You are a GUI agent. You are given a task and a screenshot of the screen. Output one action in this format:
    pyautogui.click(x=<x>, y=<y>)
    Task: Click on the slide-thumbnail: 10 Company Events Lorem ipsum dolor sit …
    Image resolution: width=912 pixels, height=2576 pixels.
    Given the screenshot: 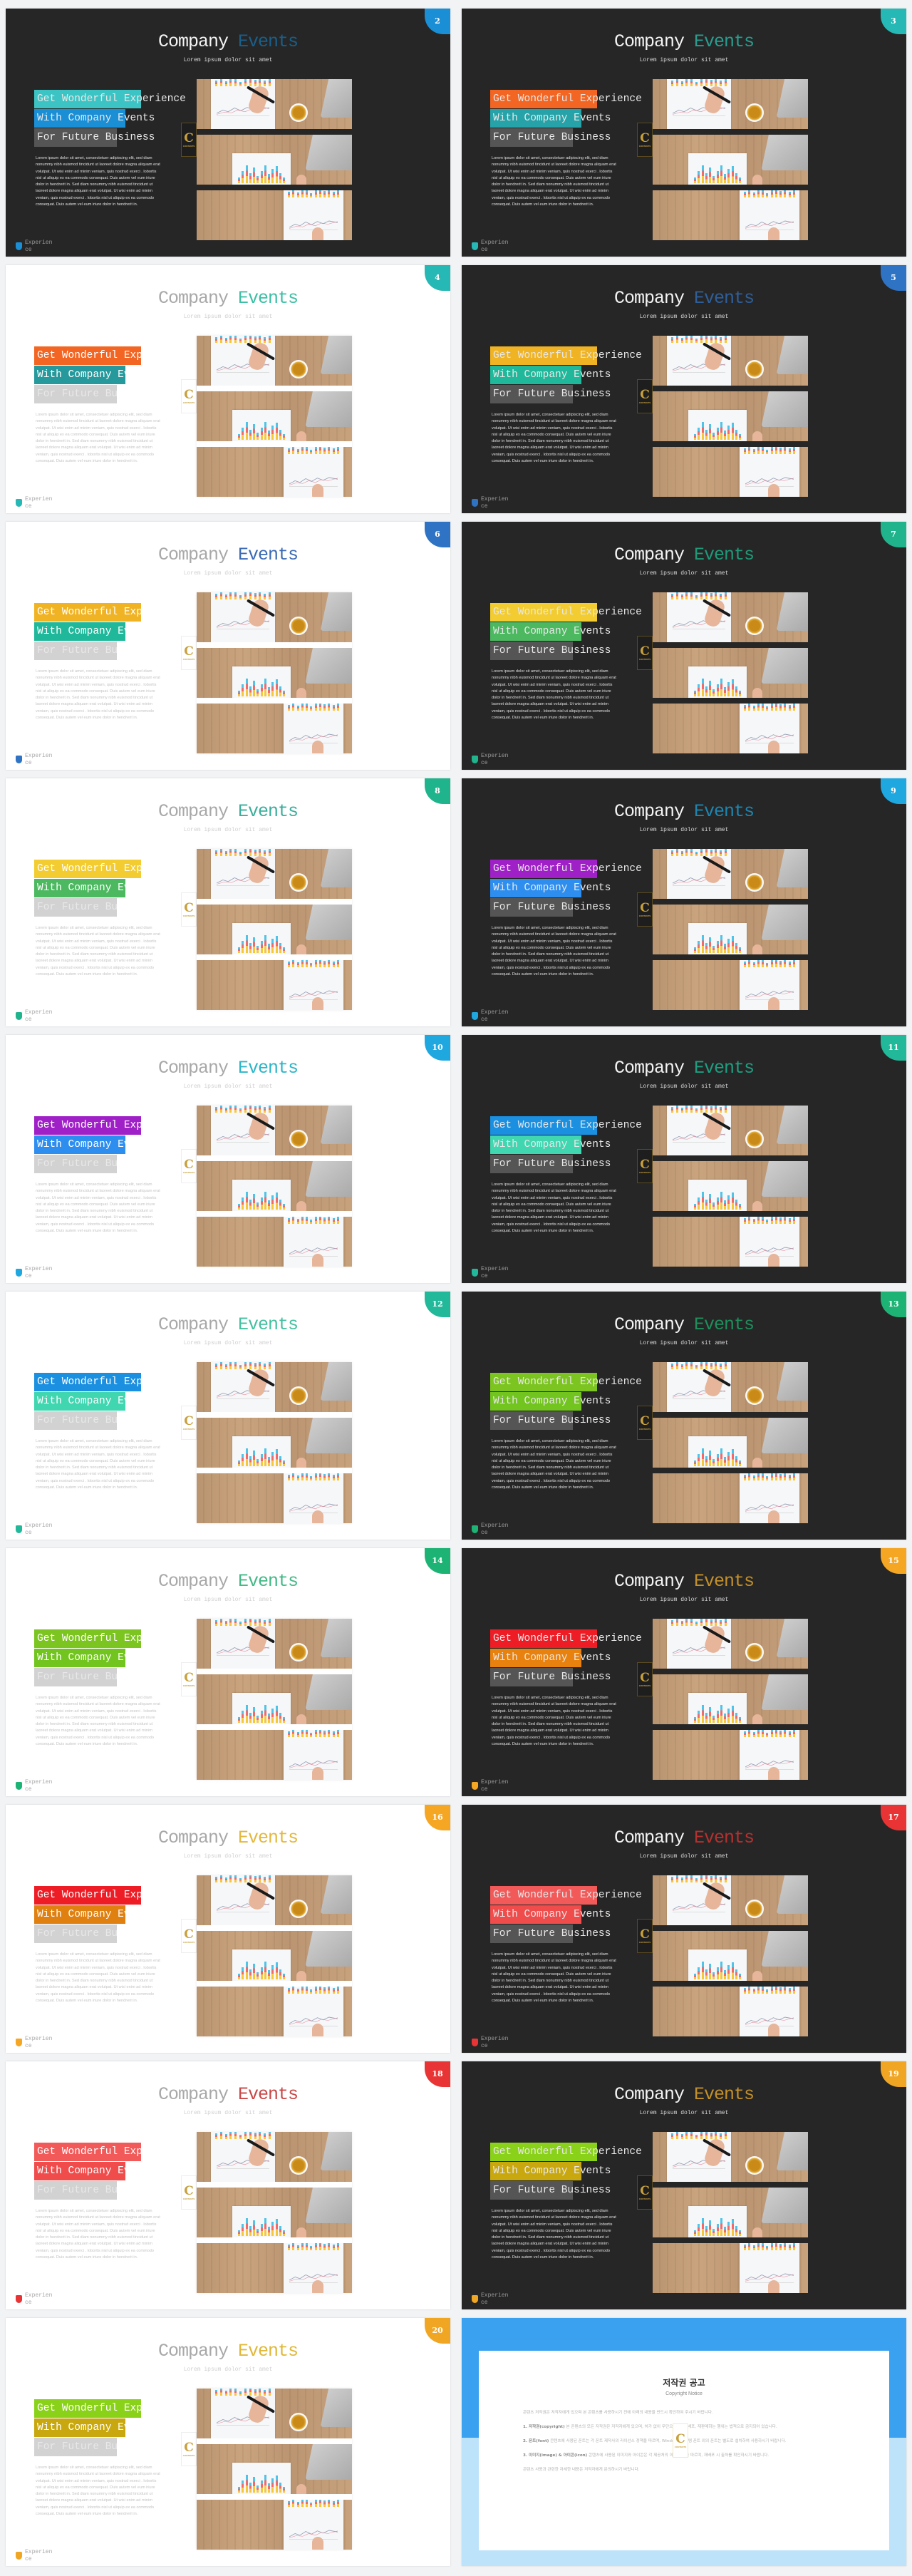 What is the action you would take?
    pyautogui.click(x=228, y=1159)
    